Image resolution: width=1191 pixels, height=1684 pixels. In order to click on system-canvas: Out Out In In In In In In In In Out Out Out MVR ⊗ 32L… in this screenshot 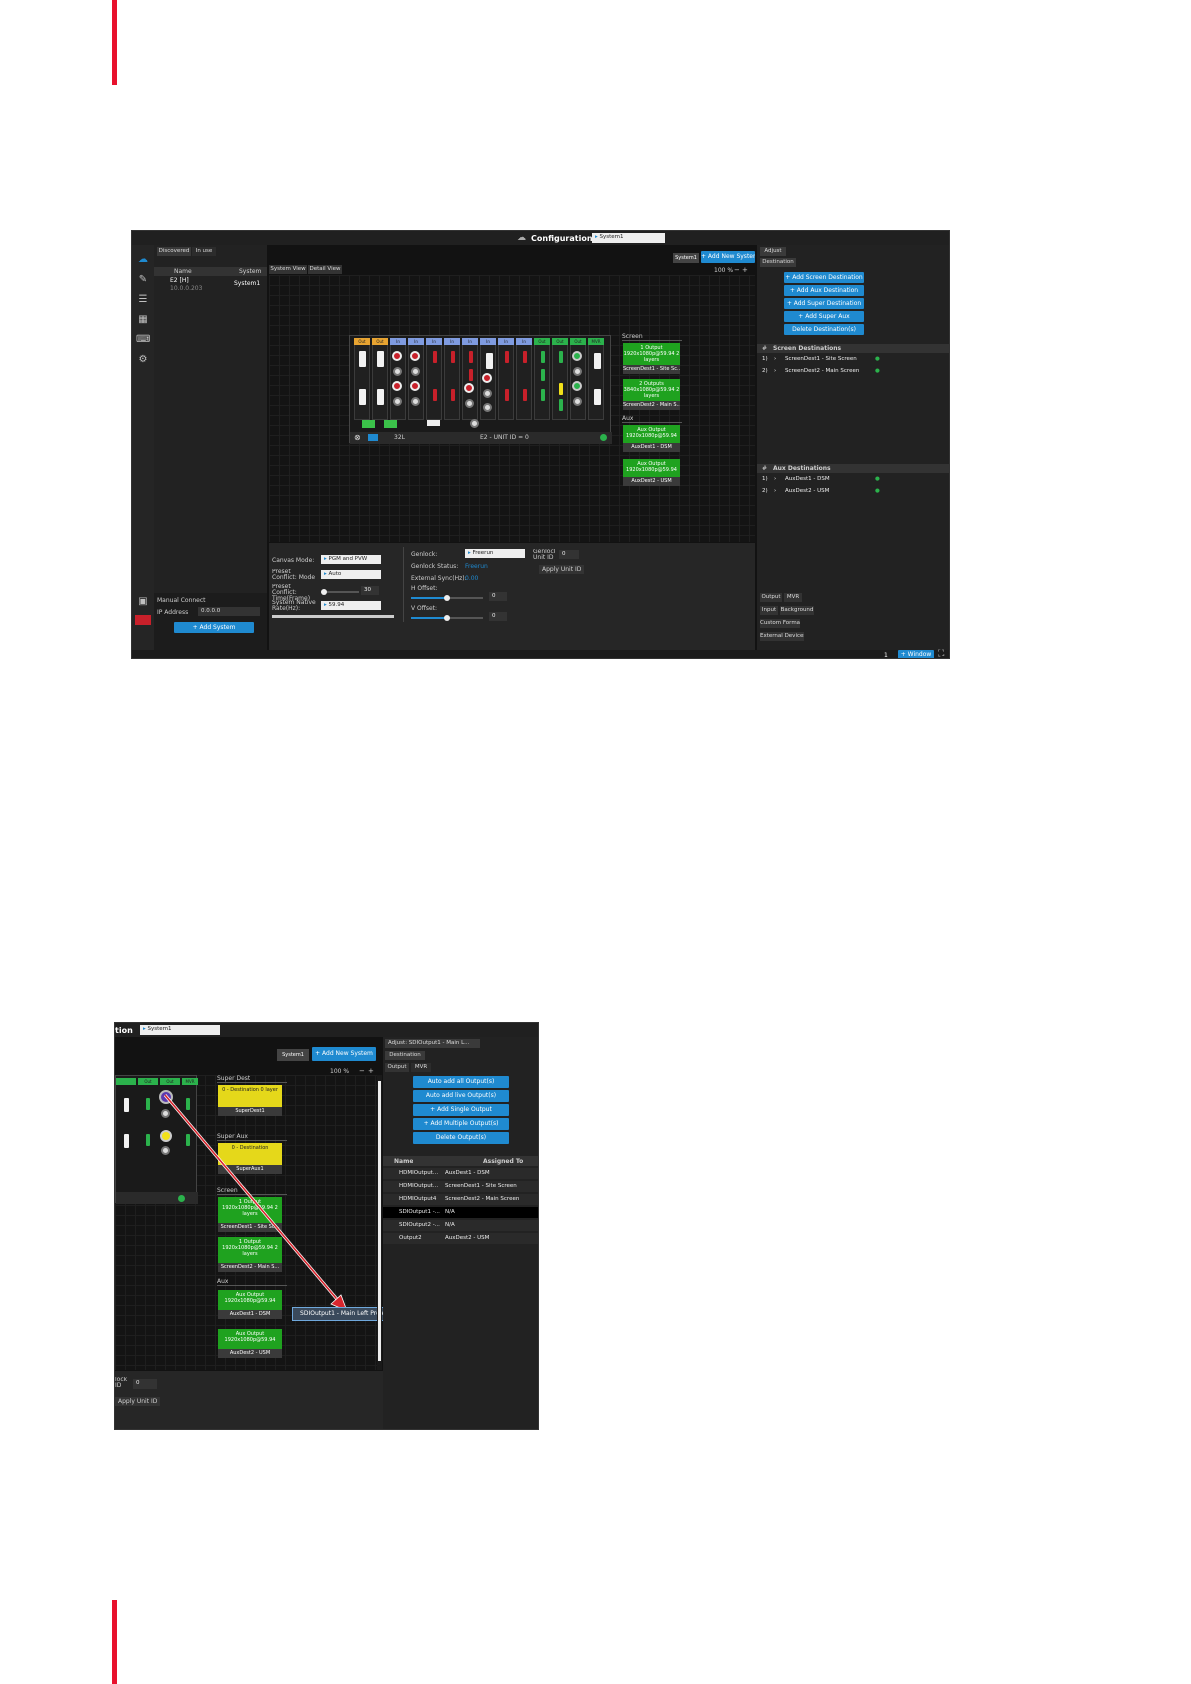, I will do `click(512, 408)`.